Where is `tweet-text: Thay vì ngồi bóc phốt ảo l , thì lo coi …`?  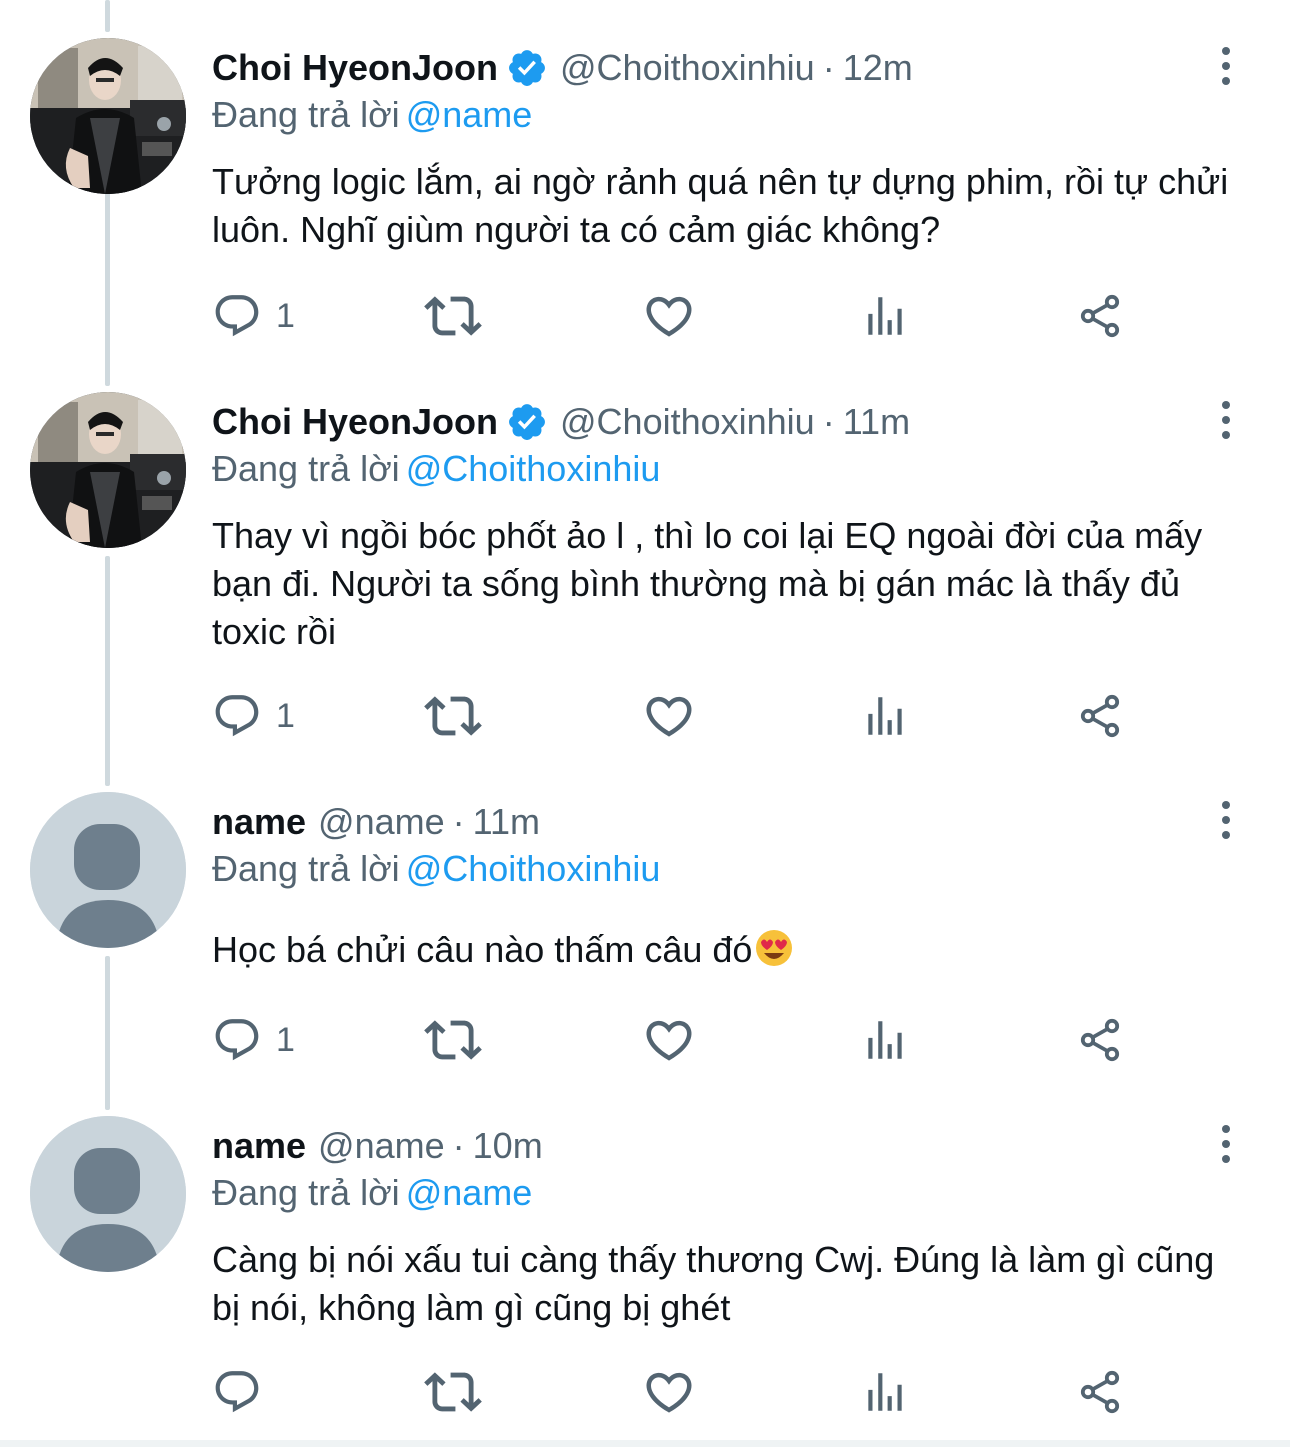 tweet-text: Thay vì ngồi bóc phốt ảo l , thì lo coi … is located at coordinates (707, 583).